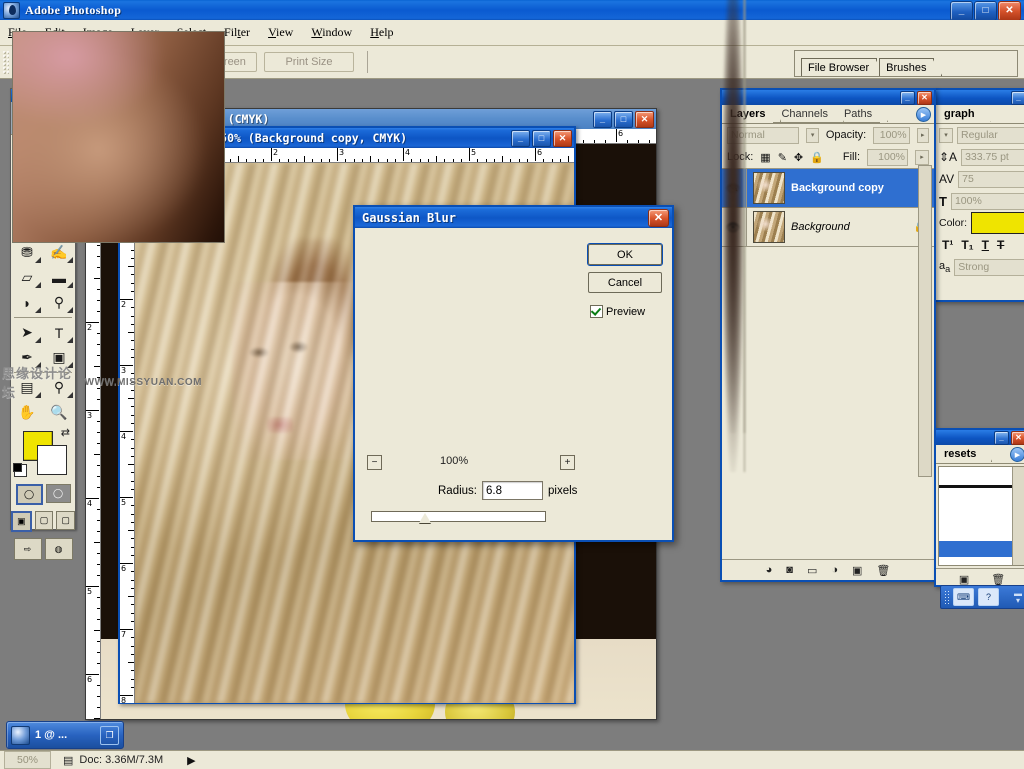 The height and width of the screenshot is (769, 1024). I want to click on new-layer-icon: ▣, so click(857, 570).